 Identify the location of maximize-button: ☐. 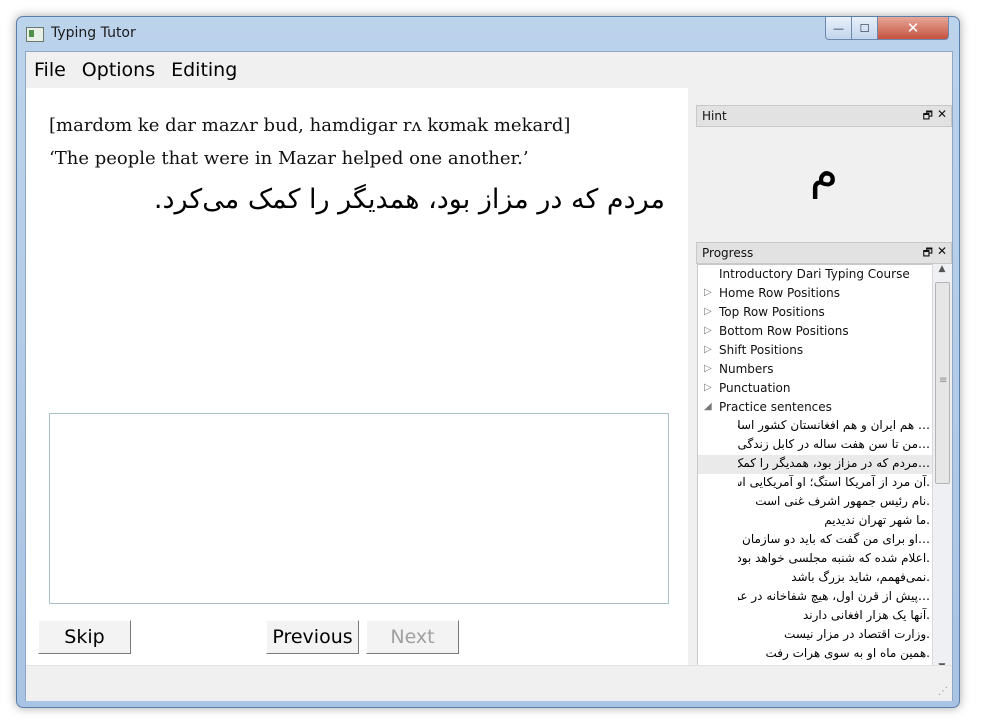
(864, 28).